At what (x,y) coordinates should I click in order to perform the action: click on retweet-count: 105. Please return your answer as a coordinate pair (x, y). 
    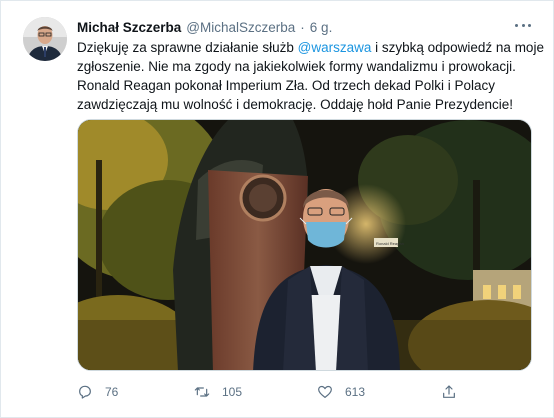
    Looking at the image, I should click on (232, 392).